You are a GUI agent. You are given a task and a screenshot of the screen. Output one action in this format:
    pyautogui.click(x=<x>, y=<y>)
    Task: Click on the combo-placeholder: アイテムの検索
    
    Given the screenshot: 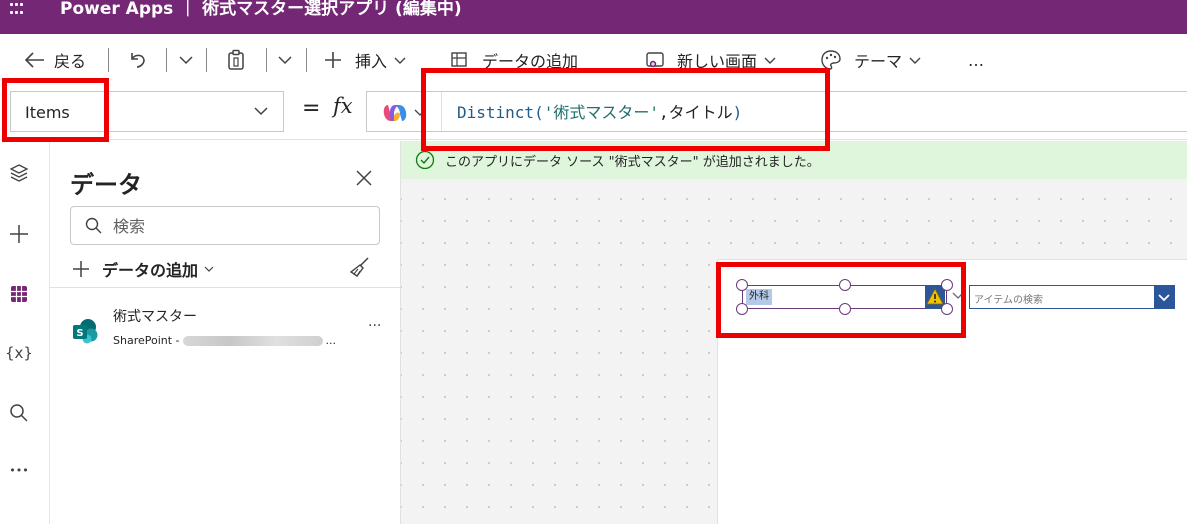 What is the action you would take?
    pyautogui.click(x=1008, y=300)
    